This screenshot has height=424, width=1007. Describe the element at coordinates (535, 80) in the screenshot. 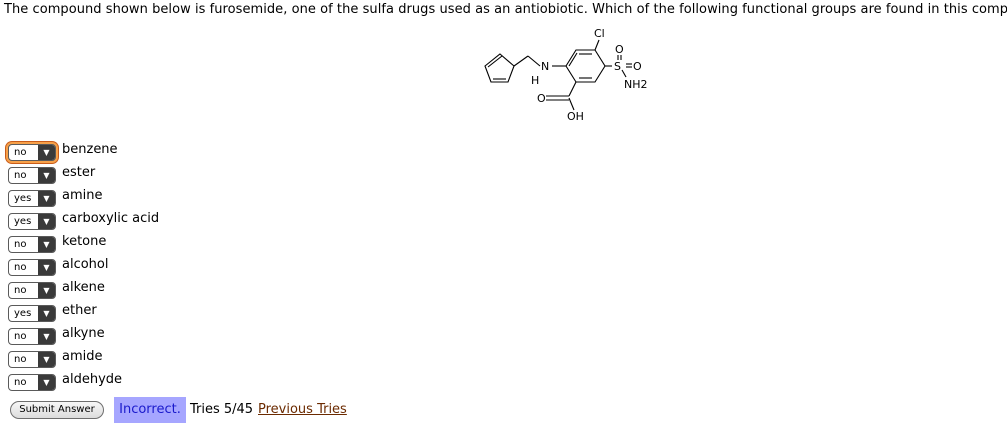

I see `atom-h: H` at that location.